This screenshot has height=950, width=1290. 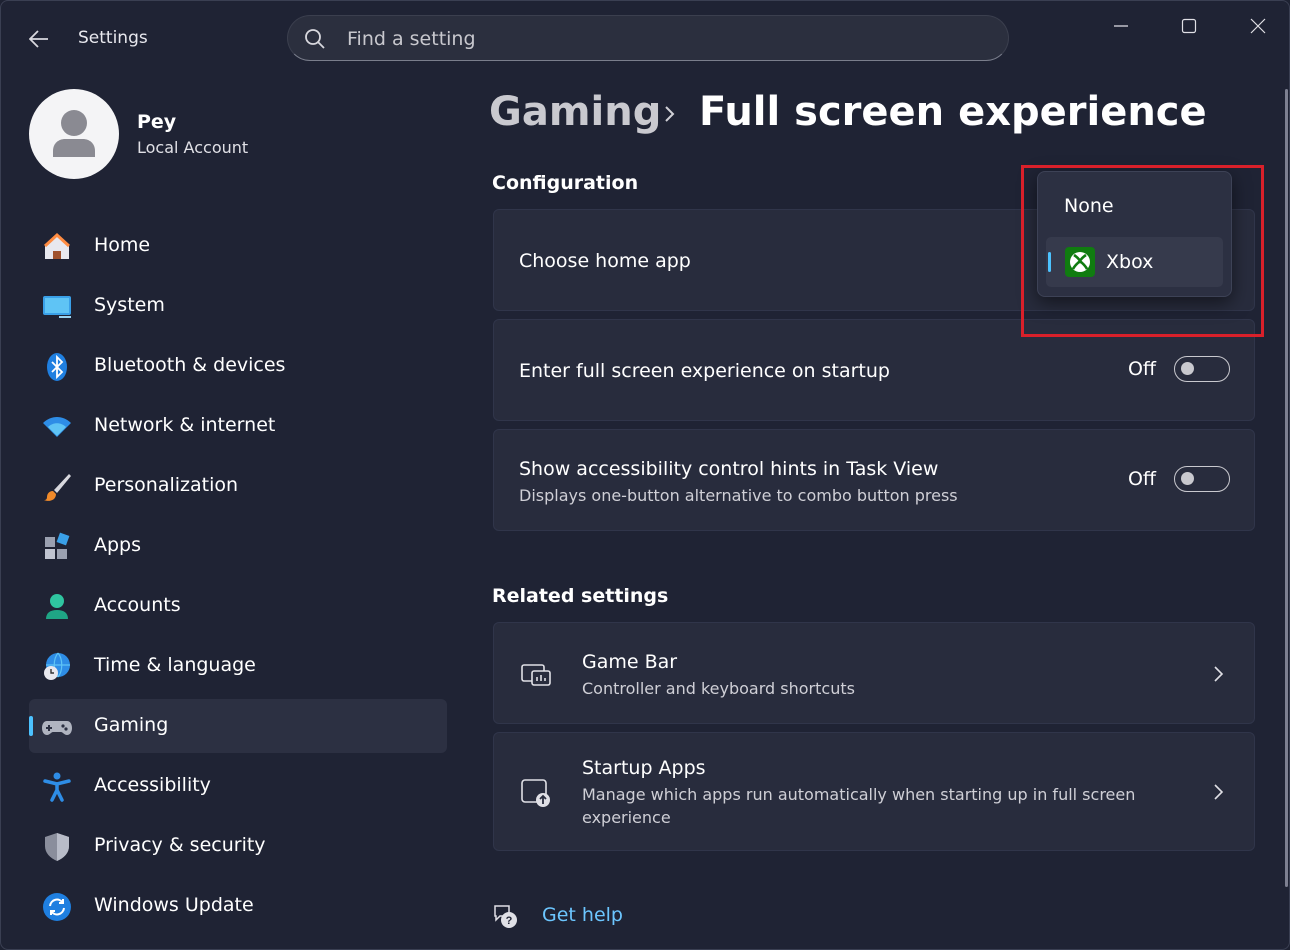 I want to click on sidebar-item-label: Apps, so click(x=118, y=545).